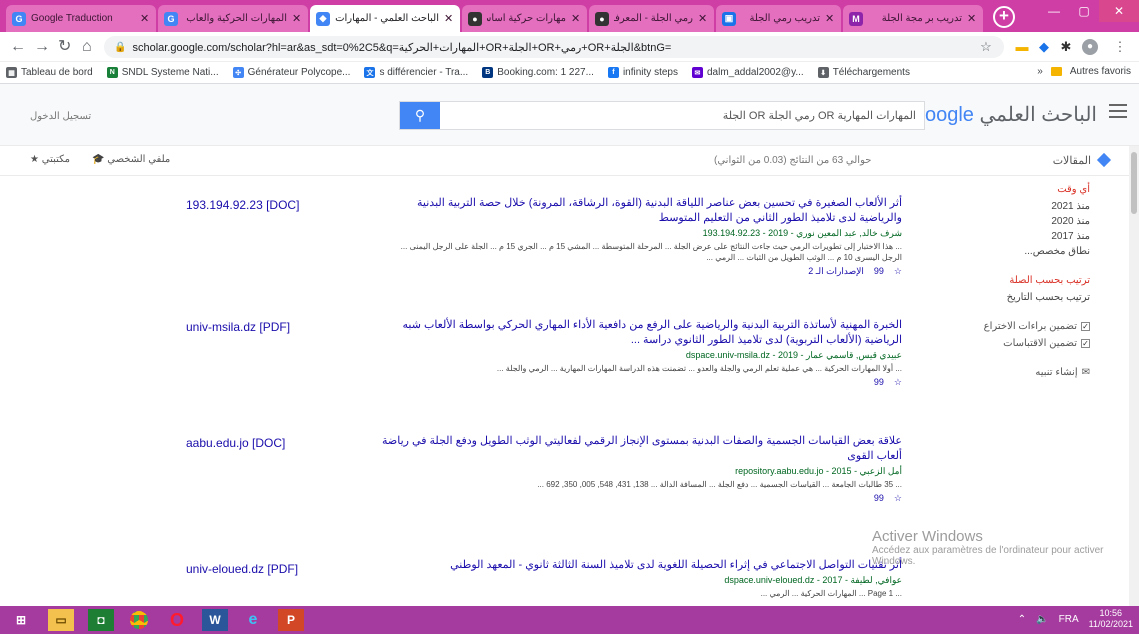 This screenshot has height=634, width=1139. I want to click on result-file-link: aabu.edu.jo [DOC], so click(266, 443).